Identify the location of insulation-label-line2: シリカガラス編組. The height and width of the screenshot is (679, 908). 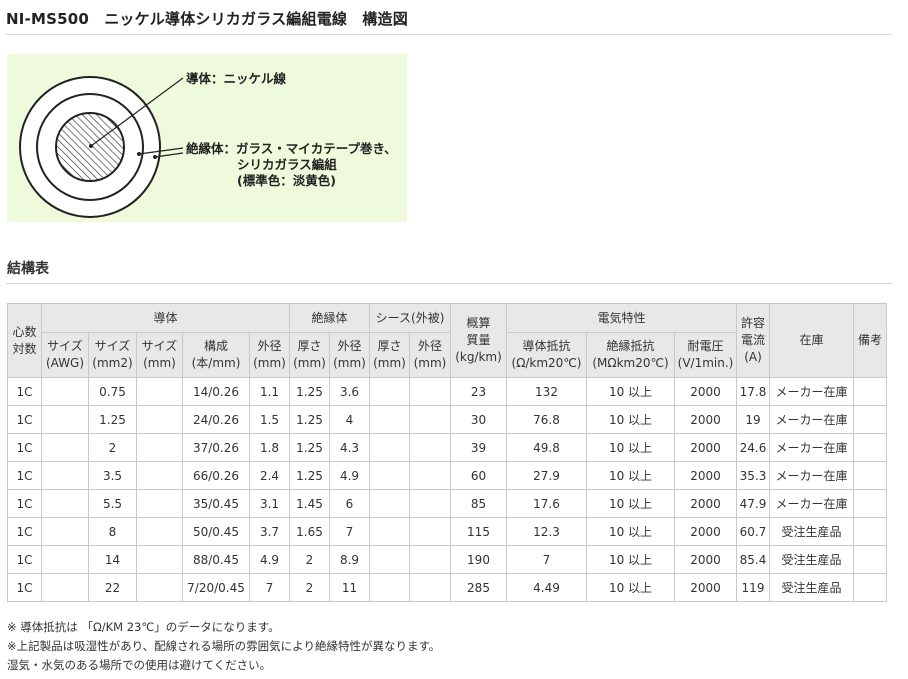
(287, 164).